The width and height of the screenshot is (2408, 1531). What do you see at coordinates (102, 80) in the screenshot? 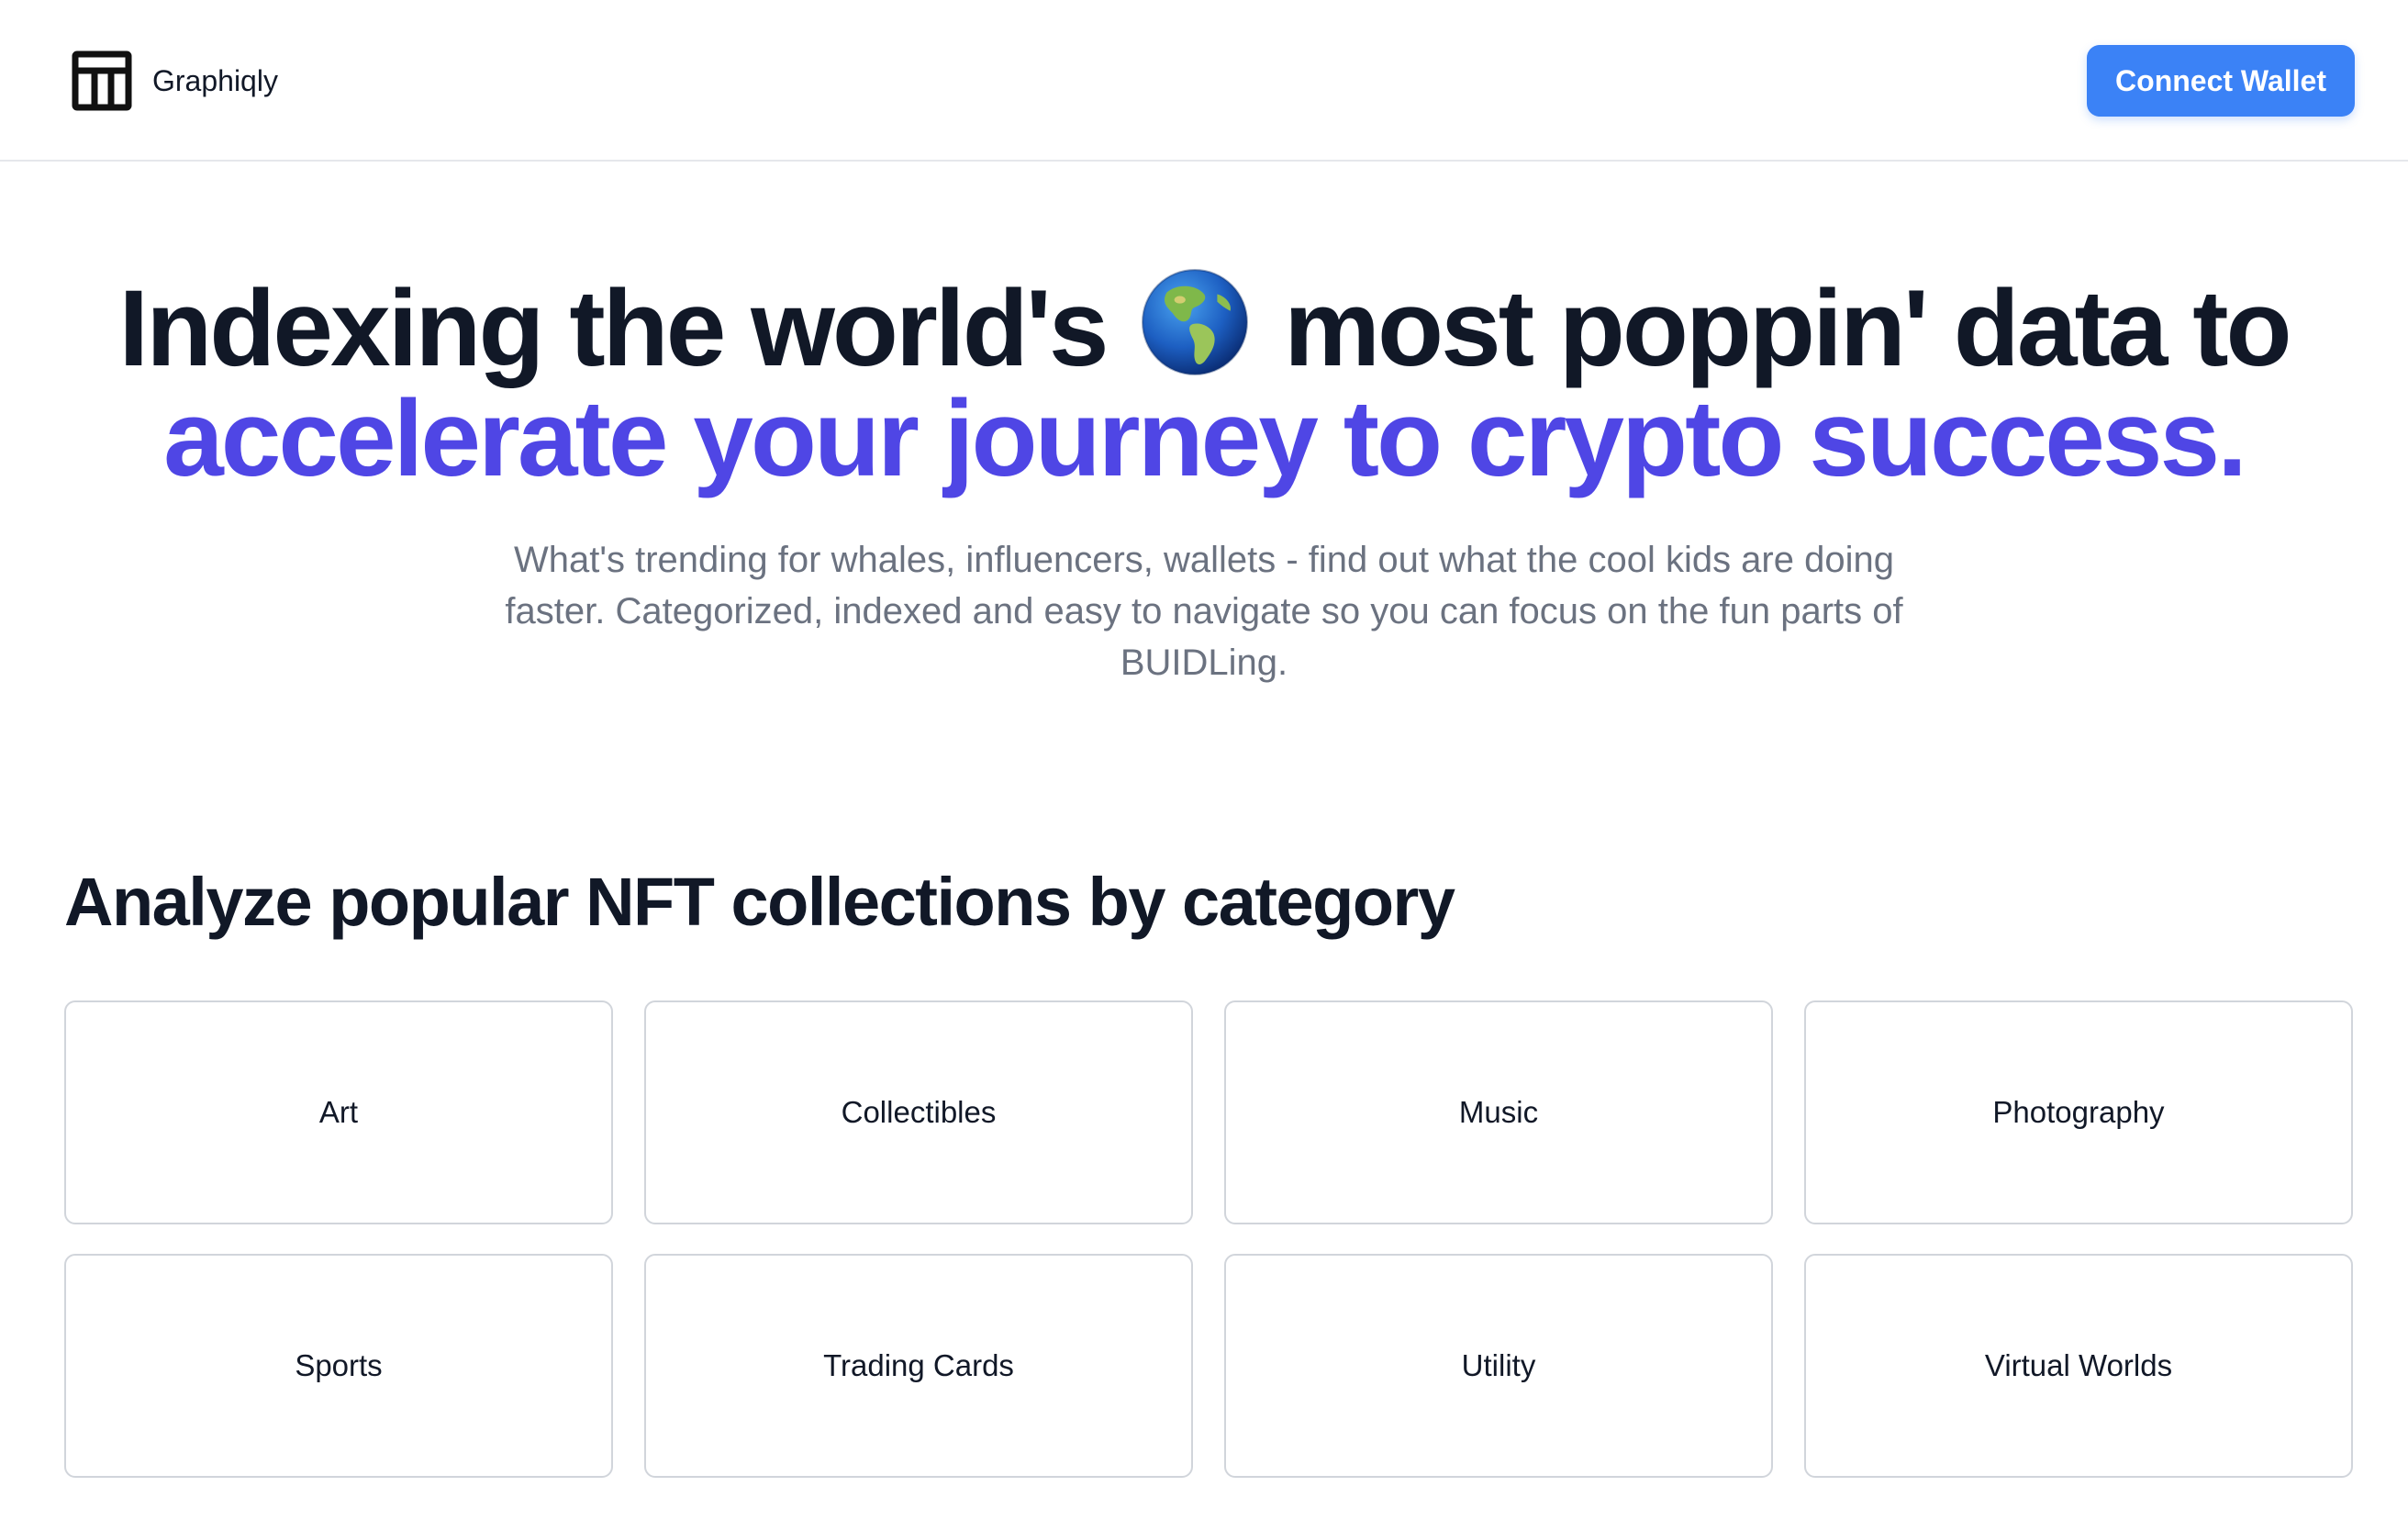
I see `table-layout-icon` at bounding box center [102, 80].